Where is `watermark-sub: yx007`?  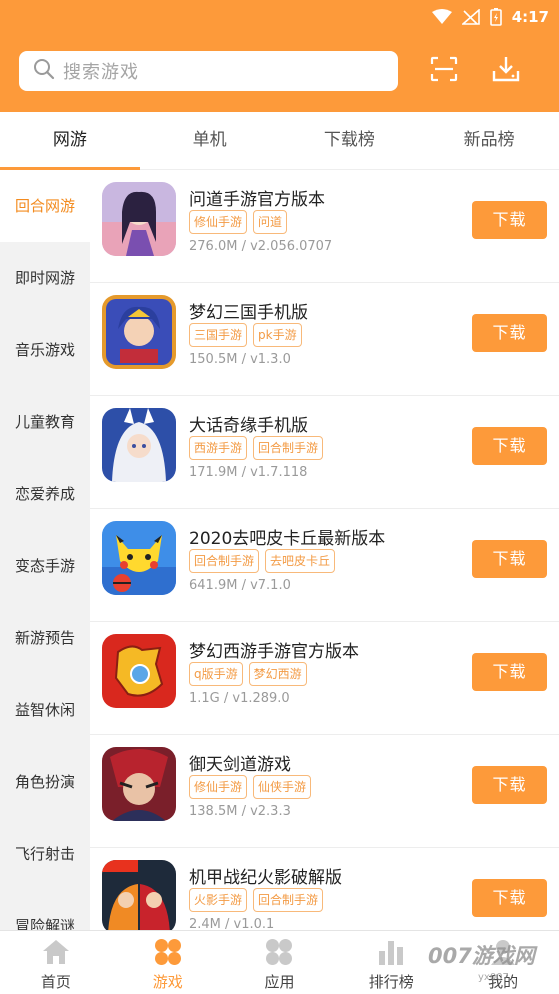
watermark-sub: yx007 is located at coordinates (493, 977).